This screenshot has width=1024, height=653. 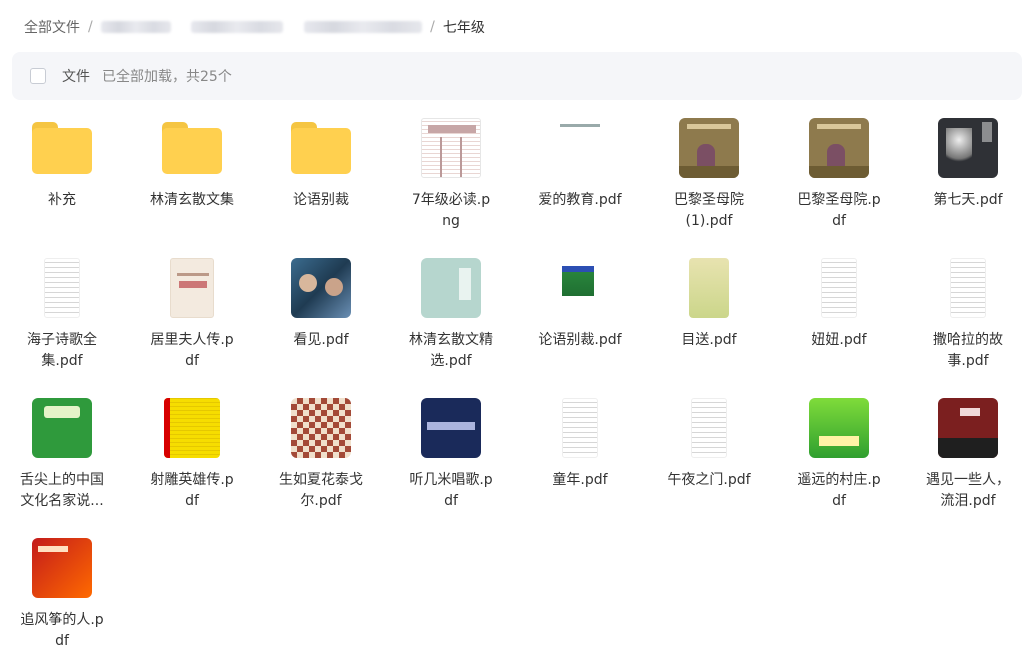 I want to click on image-file-icon, so click(x=451, y=148).